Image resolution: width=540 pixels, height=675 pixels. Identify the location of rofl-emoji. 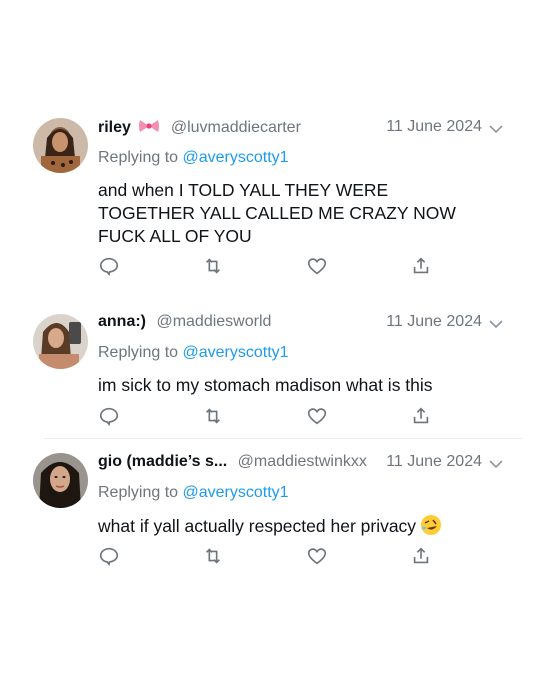
(431, 525).